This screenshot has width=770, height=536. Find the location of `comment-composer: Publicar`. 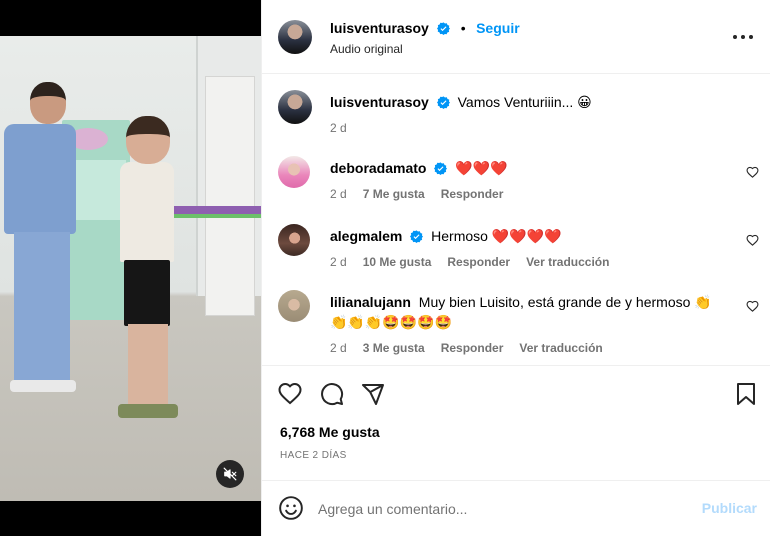

comment-composer: Publicar is located at coordinates (516, 508).